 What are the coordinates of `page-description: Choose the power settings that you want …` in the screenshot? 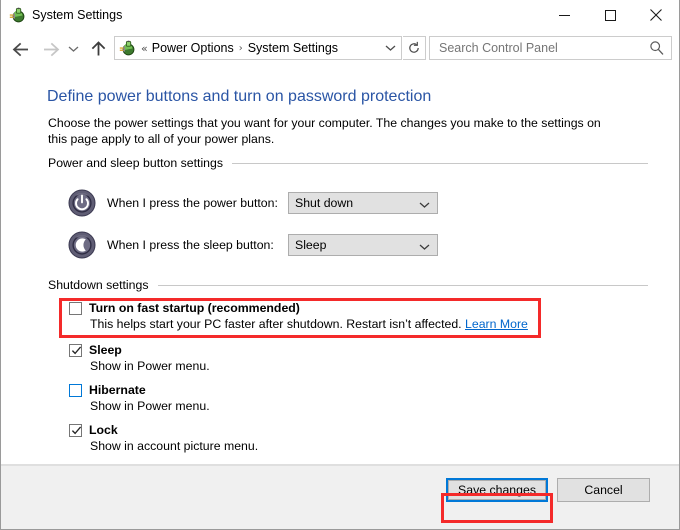 It's located at (324, 131).